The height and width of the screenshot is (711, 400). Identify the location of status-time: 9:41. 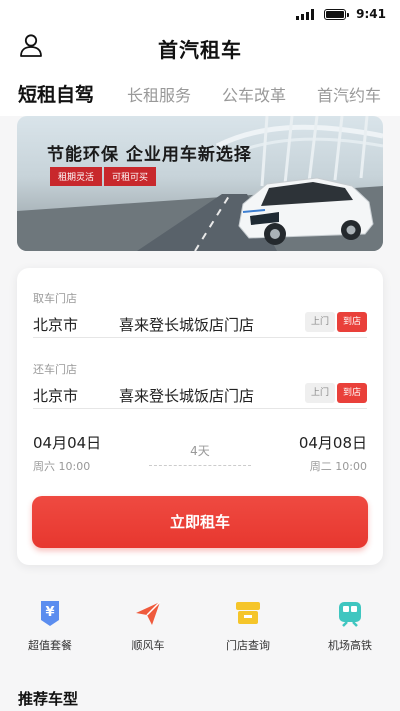
(371, 14).